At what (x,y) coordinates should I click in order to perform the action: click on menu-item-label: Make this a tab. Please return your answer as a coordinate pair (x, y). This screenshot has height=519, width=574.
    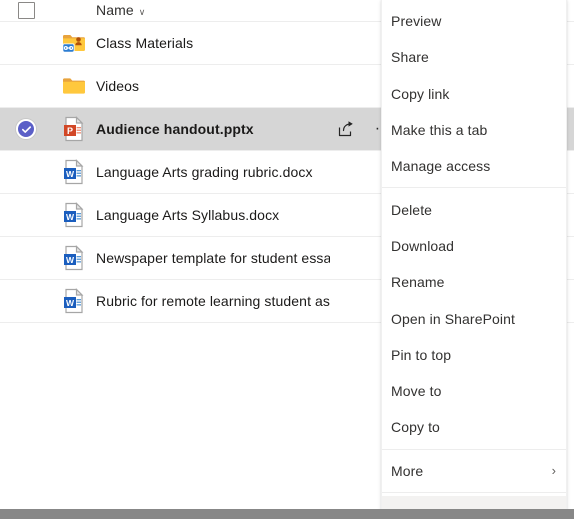
    Looking at the image, I should click on (439, 130).